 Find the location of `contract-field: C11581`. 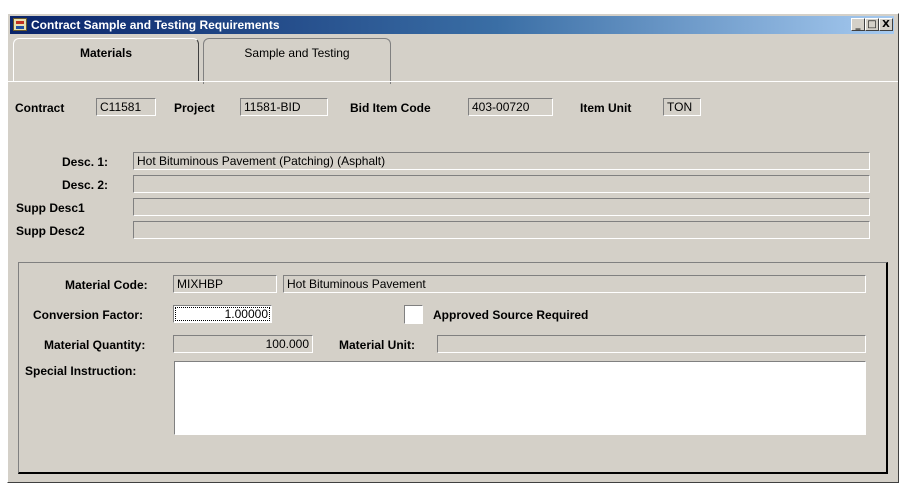

contract-field: C11581 is located at coordinates (126, 107).